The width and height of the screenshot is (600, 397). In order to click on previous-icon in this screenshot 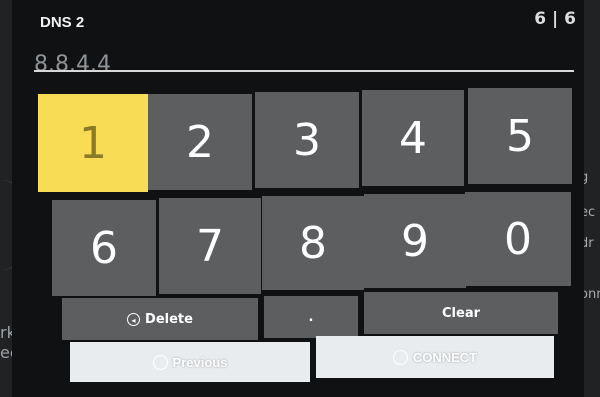, I will do `click(160, 362)`.